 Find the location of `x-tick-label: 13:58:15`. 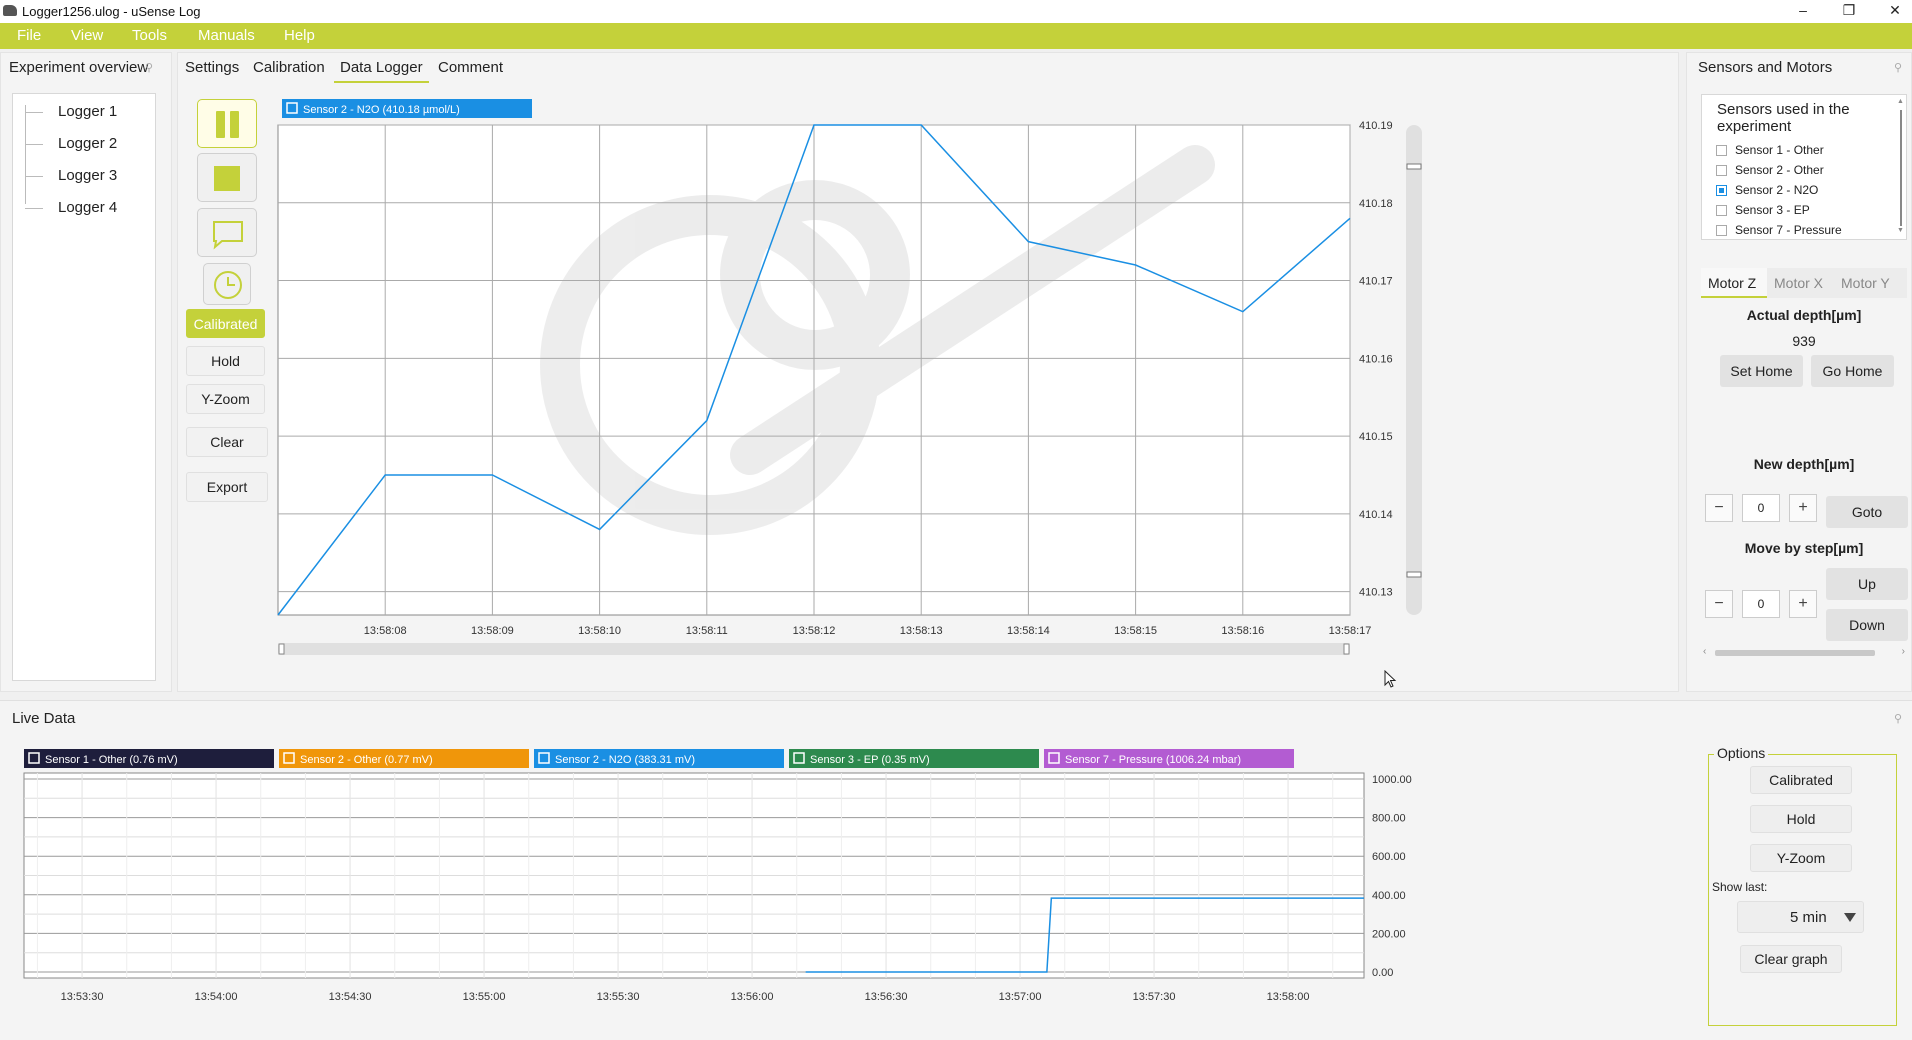

x-tick-label: 13:58:15 is located at coordinates (1135, 631).